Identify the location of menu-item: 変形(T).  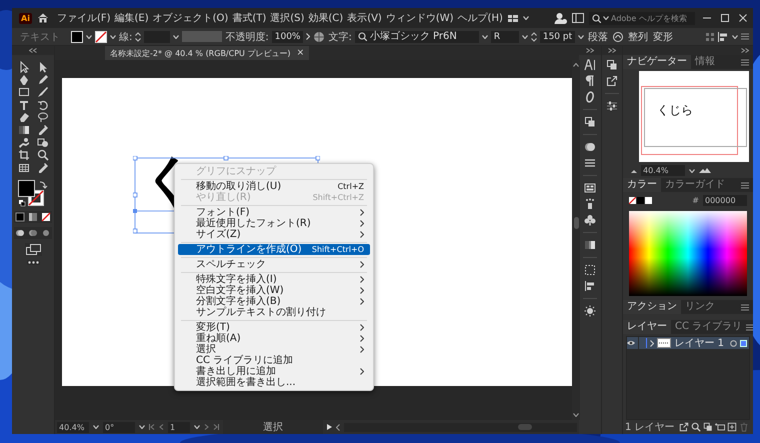
(274, 327).